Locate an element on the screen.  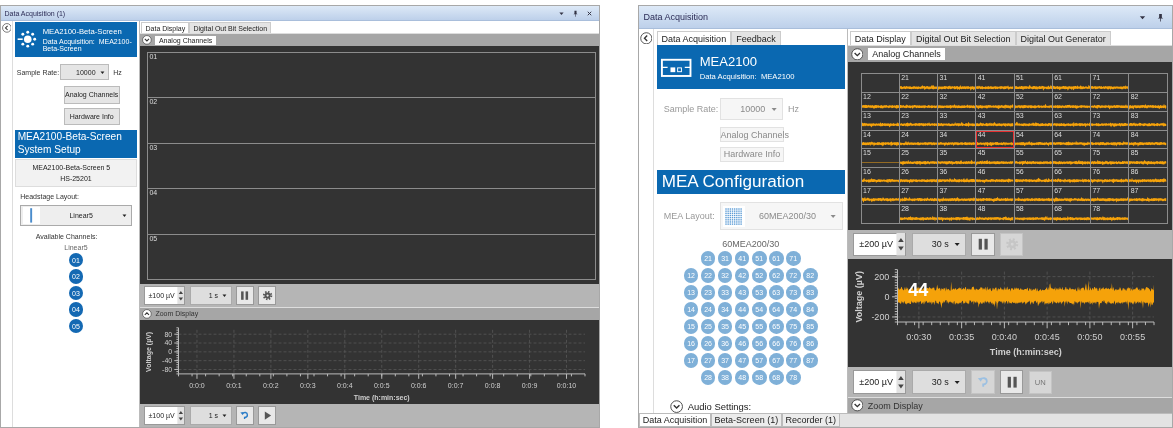
undo-button is located at coordinates (245, 415).